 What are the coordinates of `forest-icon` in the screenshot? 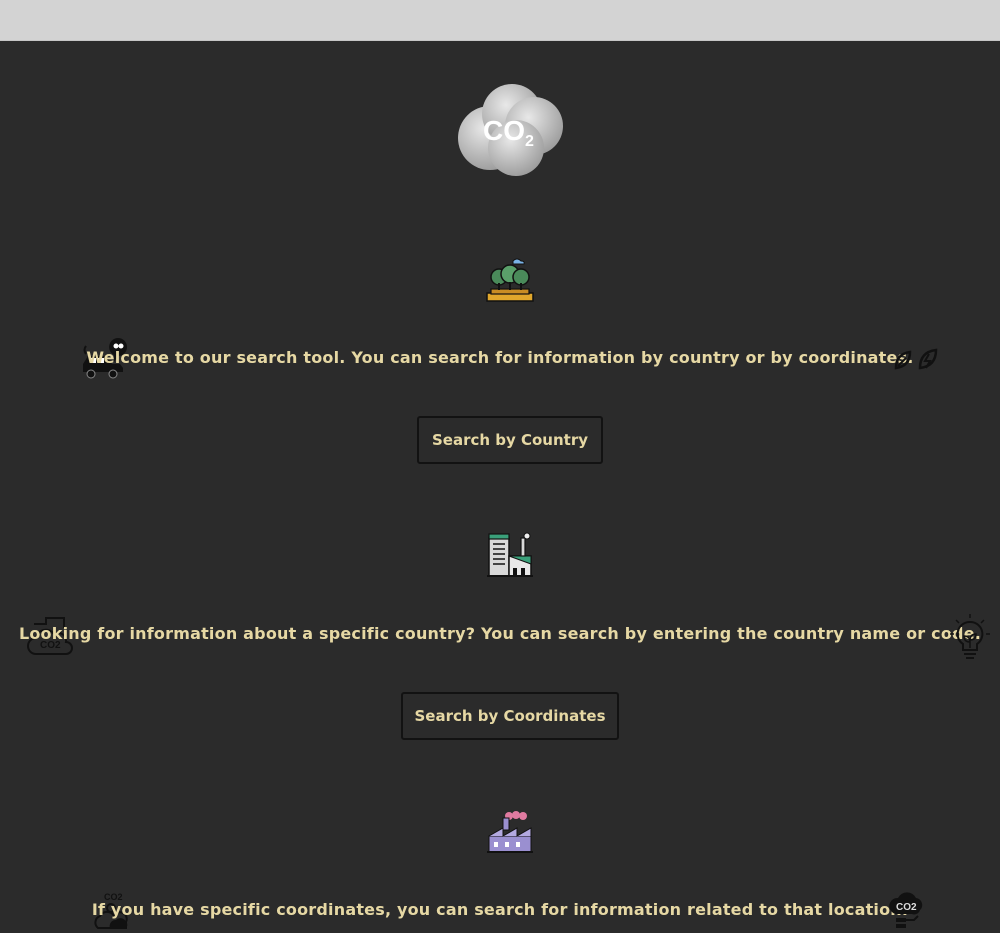 It's located at (510, 280).